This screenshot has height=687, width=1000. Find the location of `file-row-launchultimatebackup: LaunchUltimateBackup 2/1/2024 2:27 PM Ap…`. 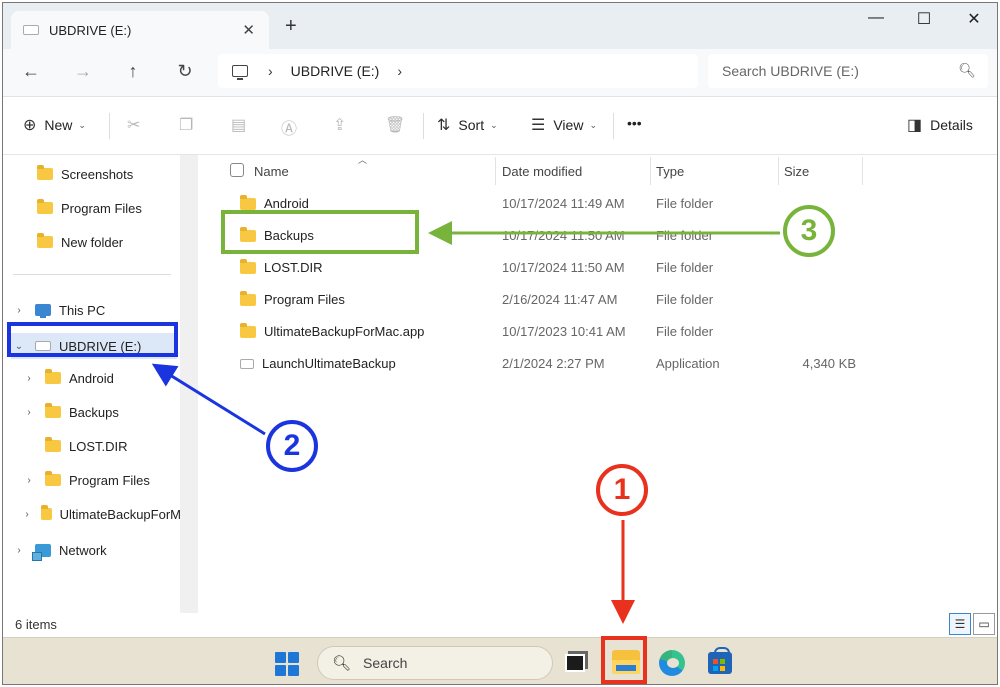

file-row-launchultimatebackup: LaunchUltimateBackup 2/1/2024 2:27 PM Ap… is located at coordinates (540, 364).